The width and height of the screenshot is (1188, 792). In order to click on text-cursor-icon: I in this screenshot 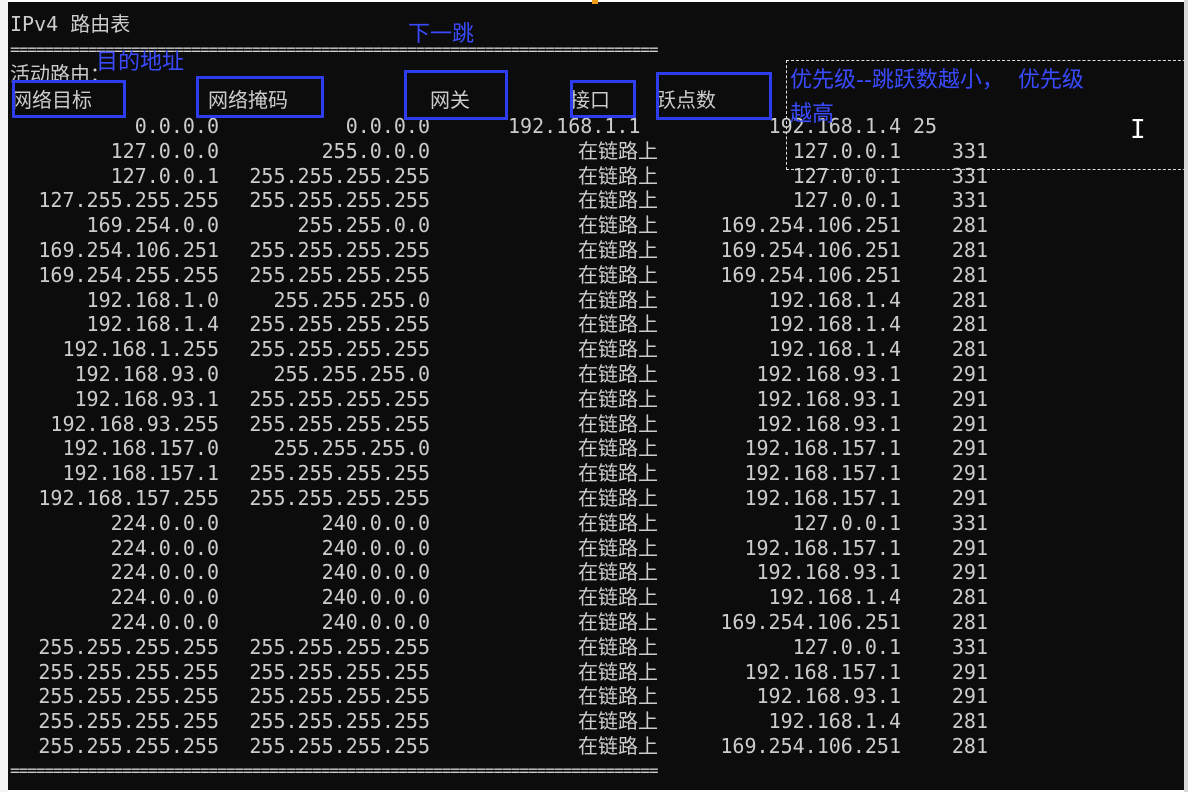, I will do `click(1138, 130)`.